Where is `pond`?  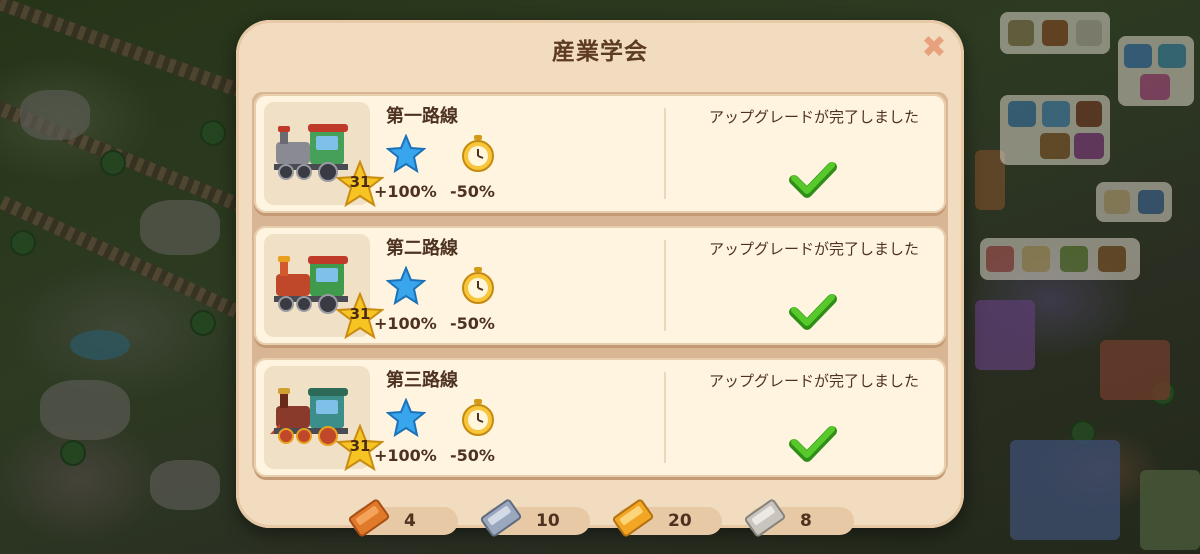
pond is located at coordinates (100, 345).